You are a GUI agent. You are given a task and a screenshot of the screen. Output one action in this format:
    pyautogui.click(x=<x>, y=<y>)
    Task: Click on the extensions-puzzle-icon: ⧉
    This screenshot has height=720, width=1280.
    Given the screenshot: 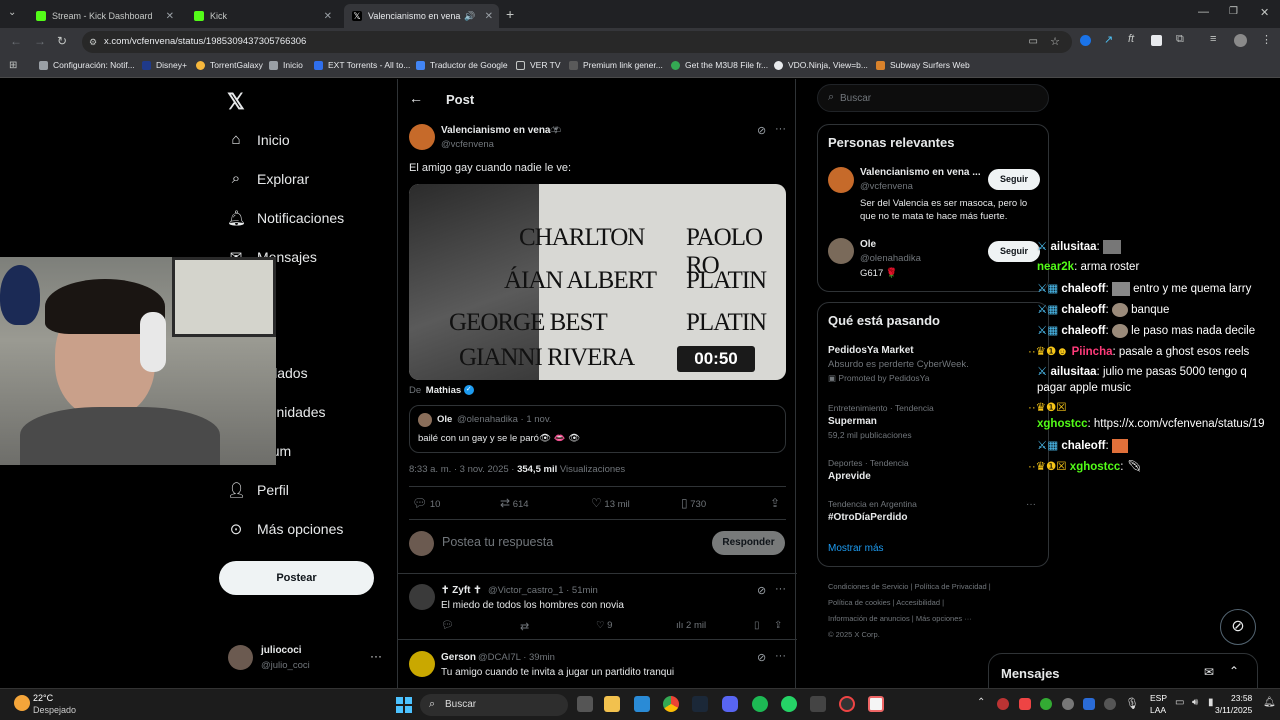 What is the action you would take?
    pyautogui.click(x=1180, y=39)
    